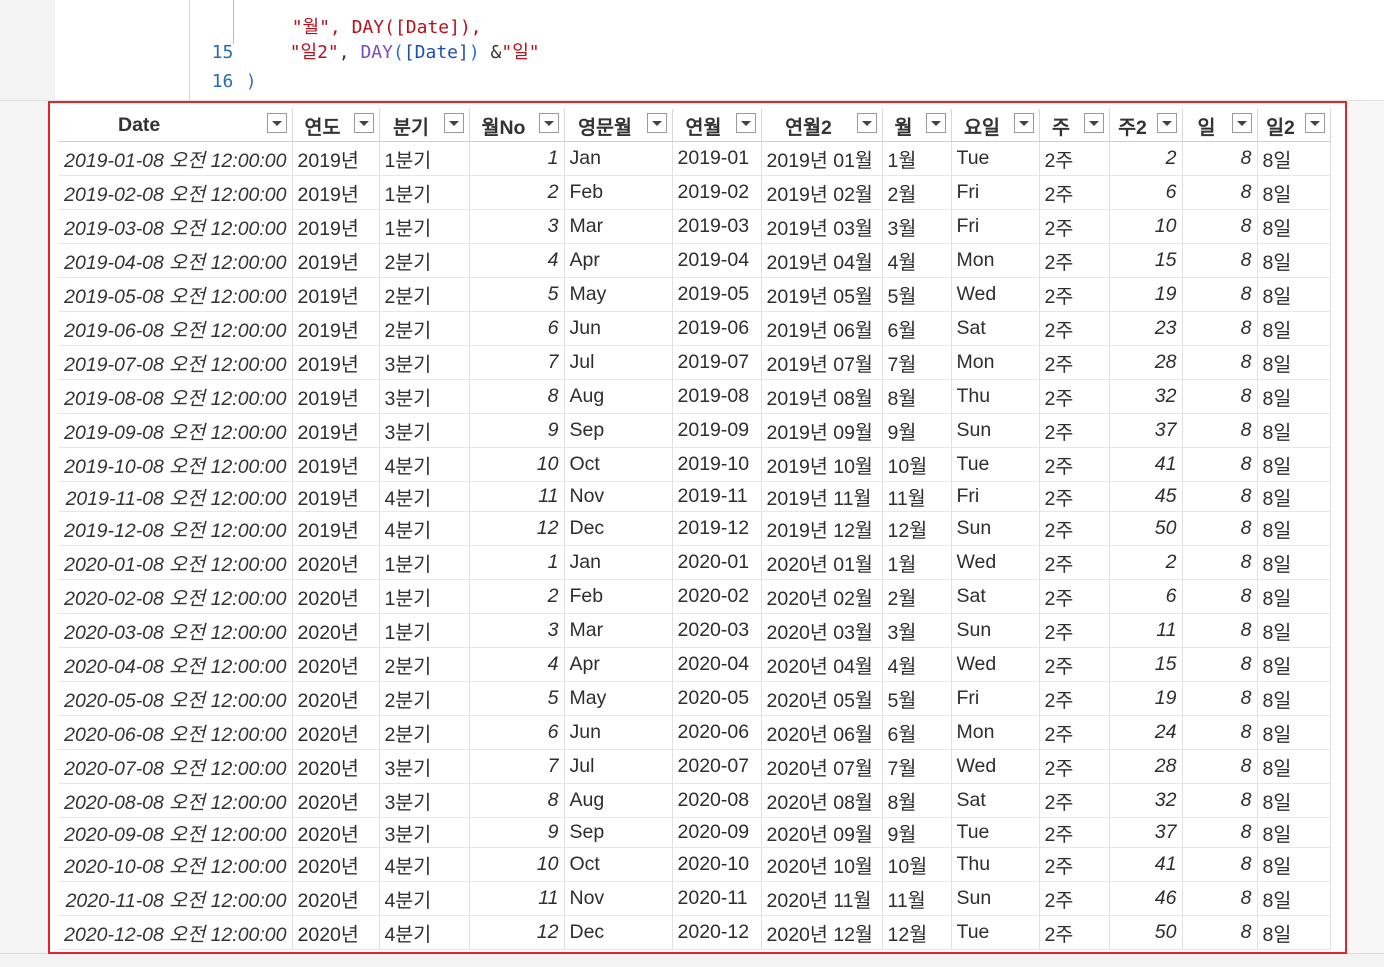 The image size is (1384, 967). I want to click on cell-date: 2020-03-08 오전 12:00:00, so click(175, 630).